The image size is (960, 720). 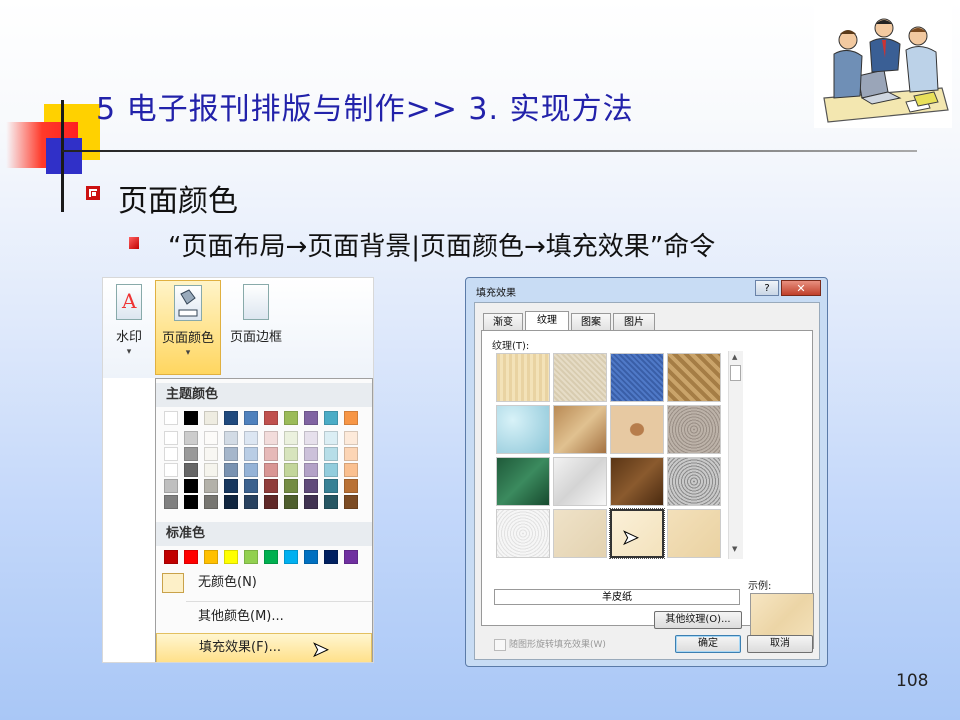 What do you see at coordinates (580, 429) in the screenshot?
I see `texture-paper-bag` at bounding box center [580, 429].